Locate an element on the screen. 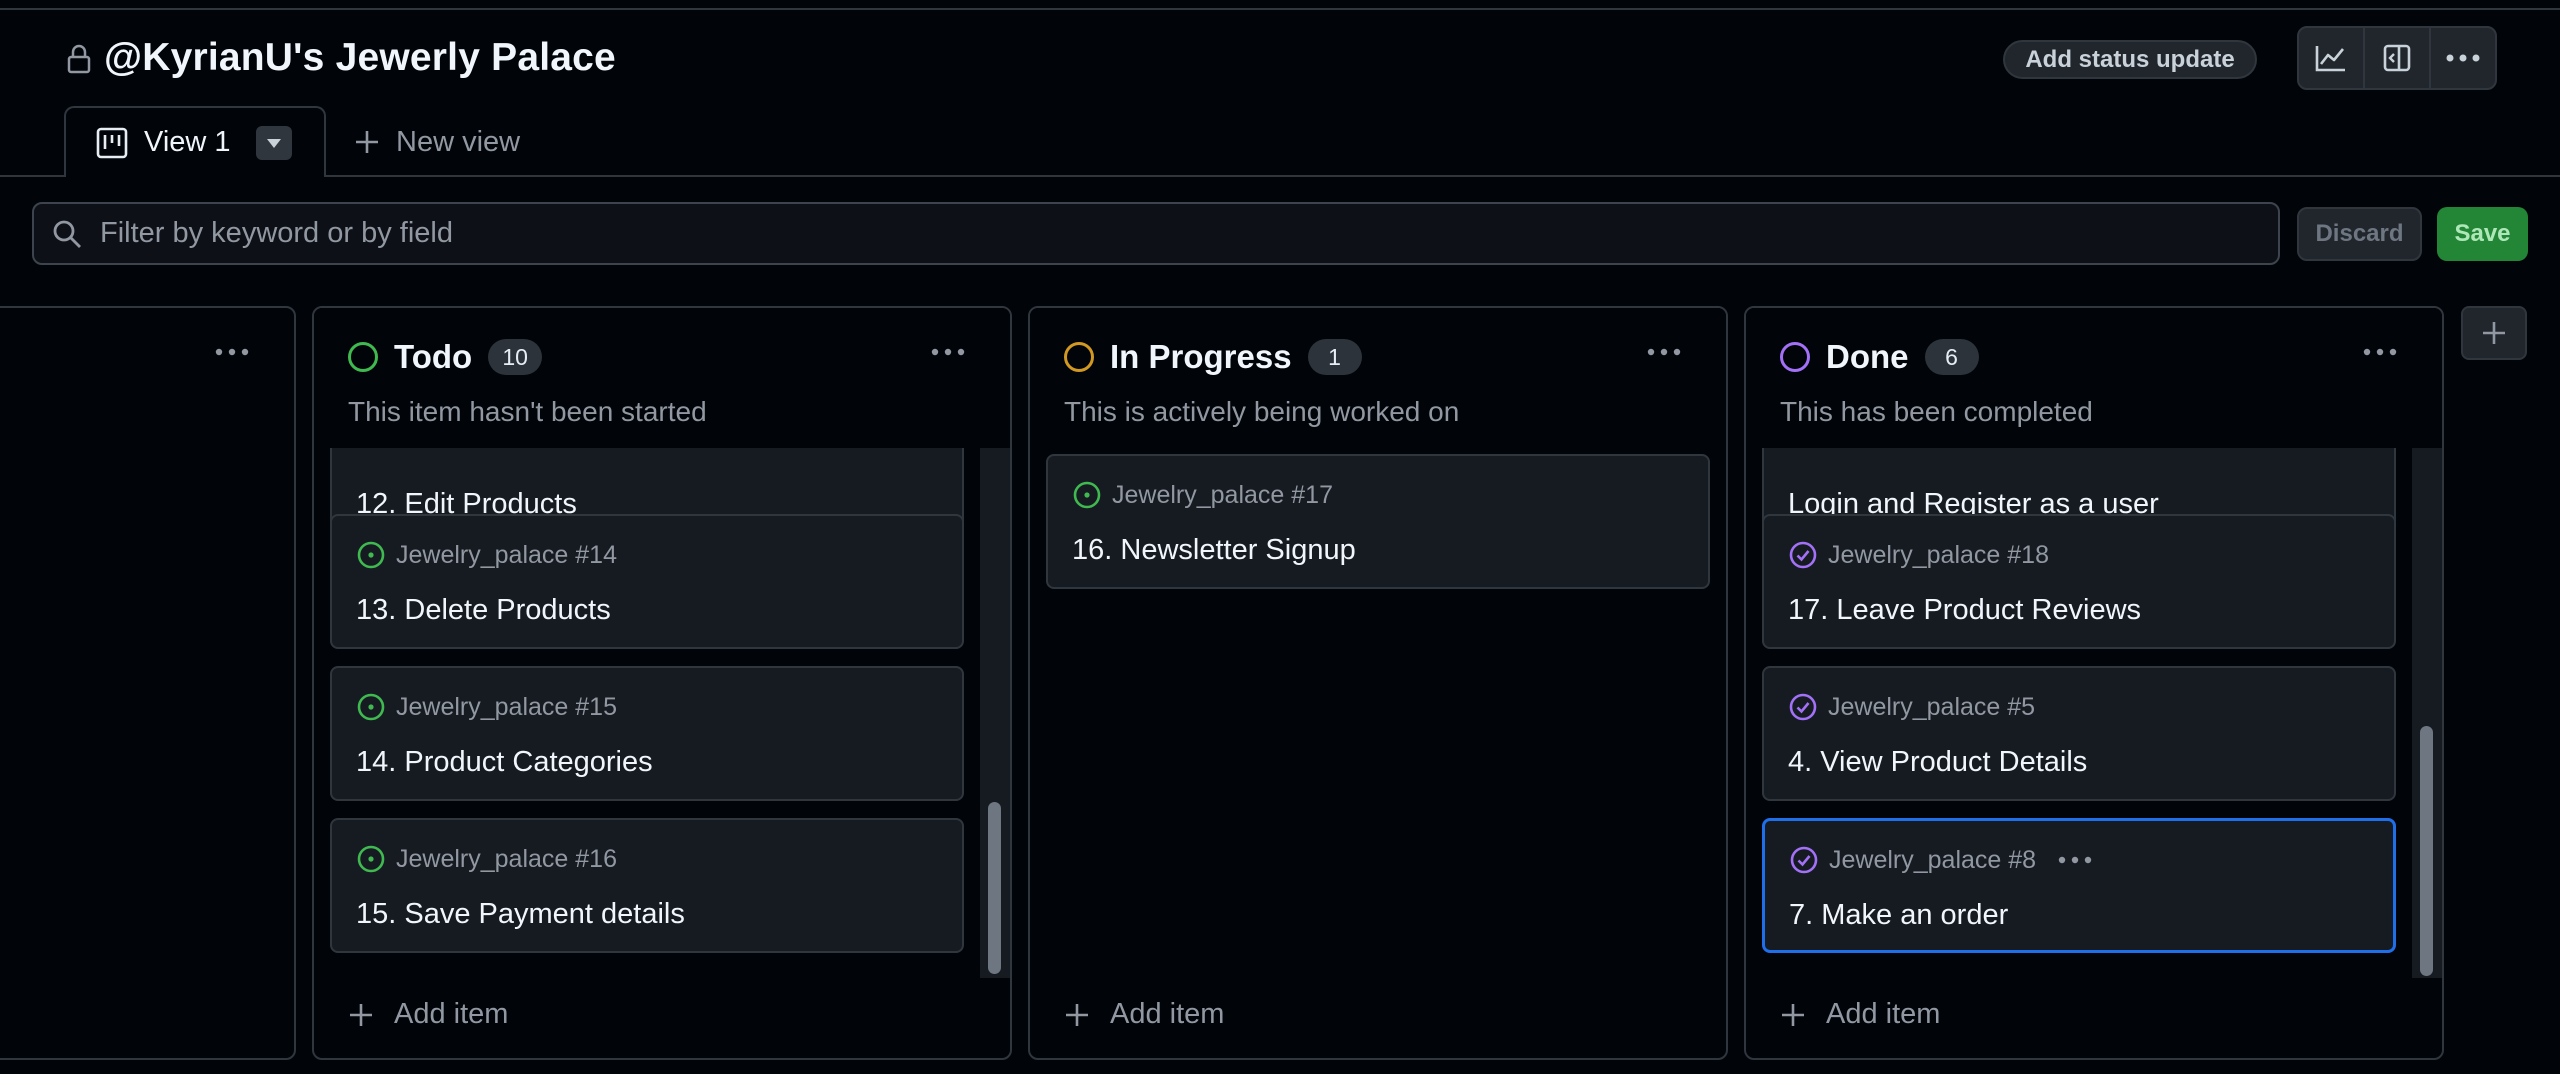 This screenshot has width=2560, height=1074. search-icon is located at coordinates (67, 234).